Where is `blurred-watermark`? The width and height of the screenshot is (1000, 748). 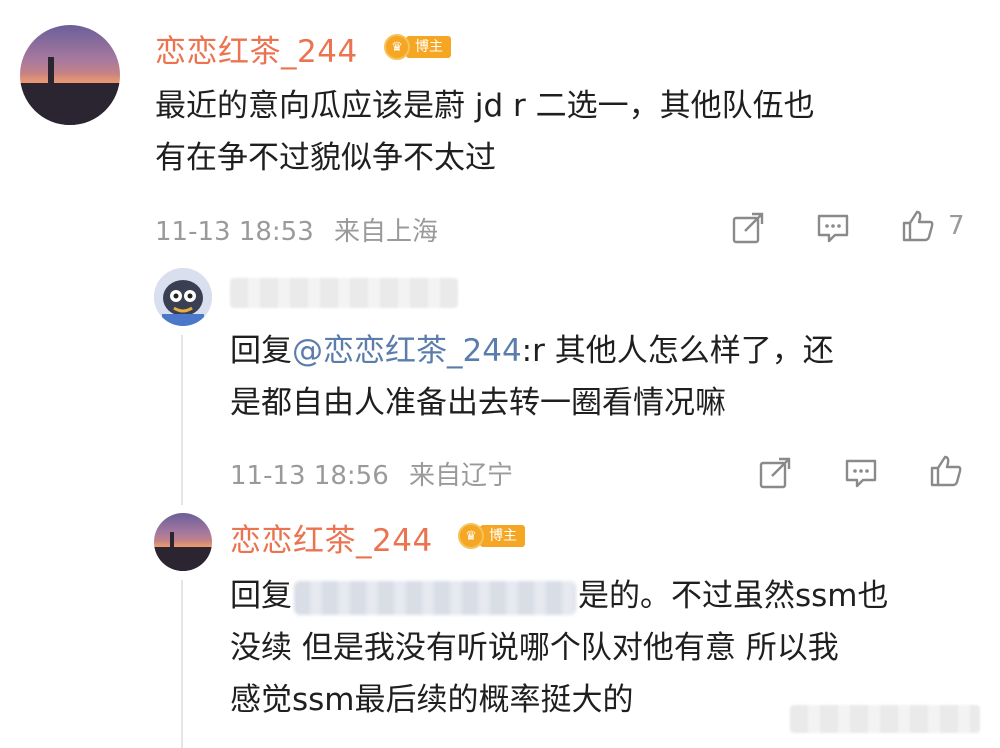
blurred-watermark is located at coordinates (885, 719).